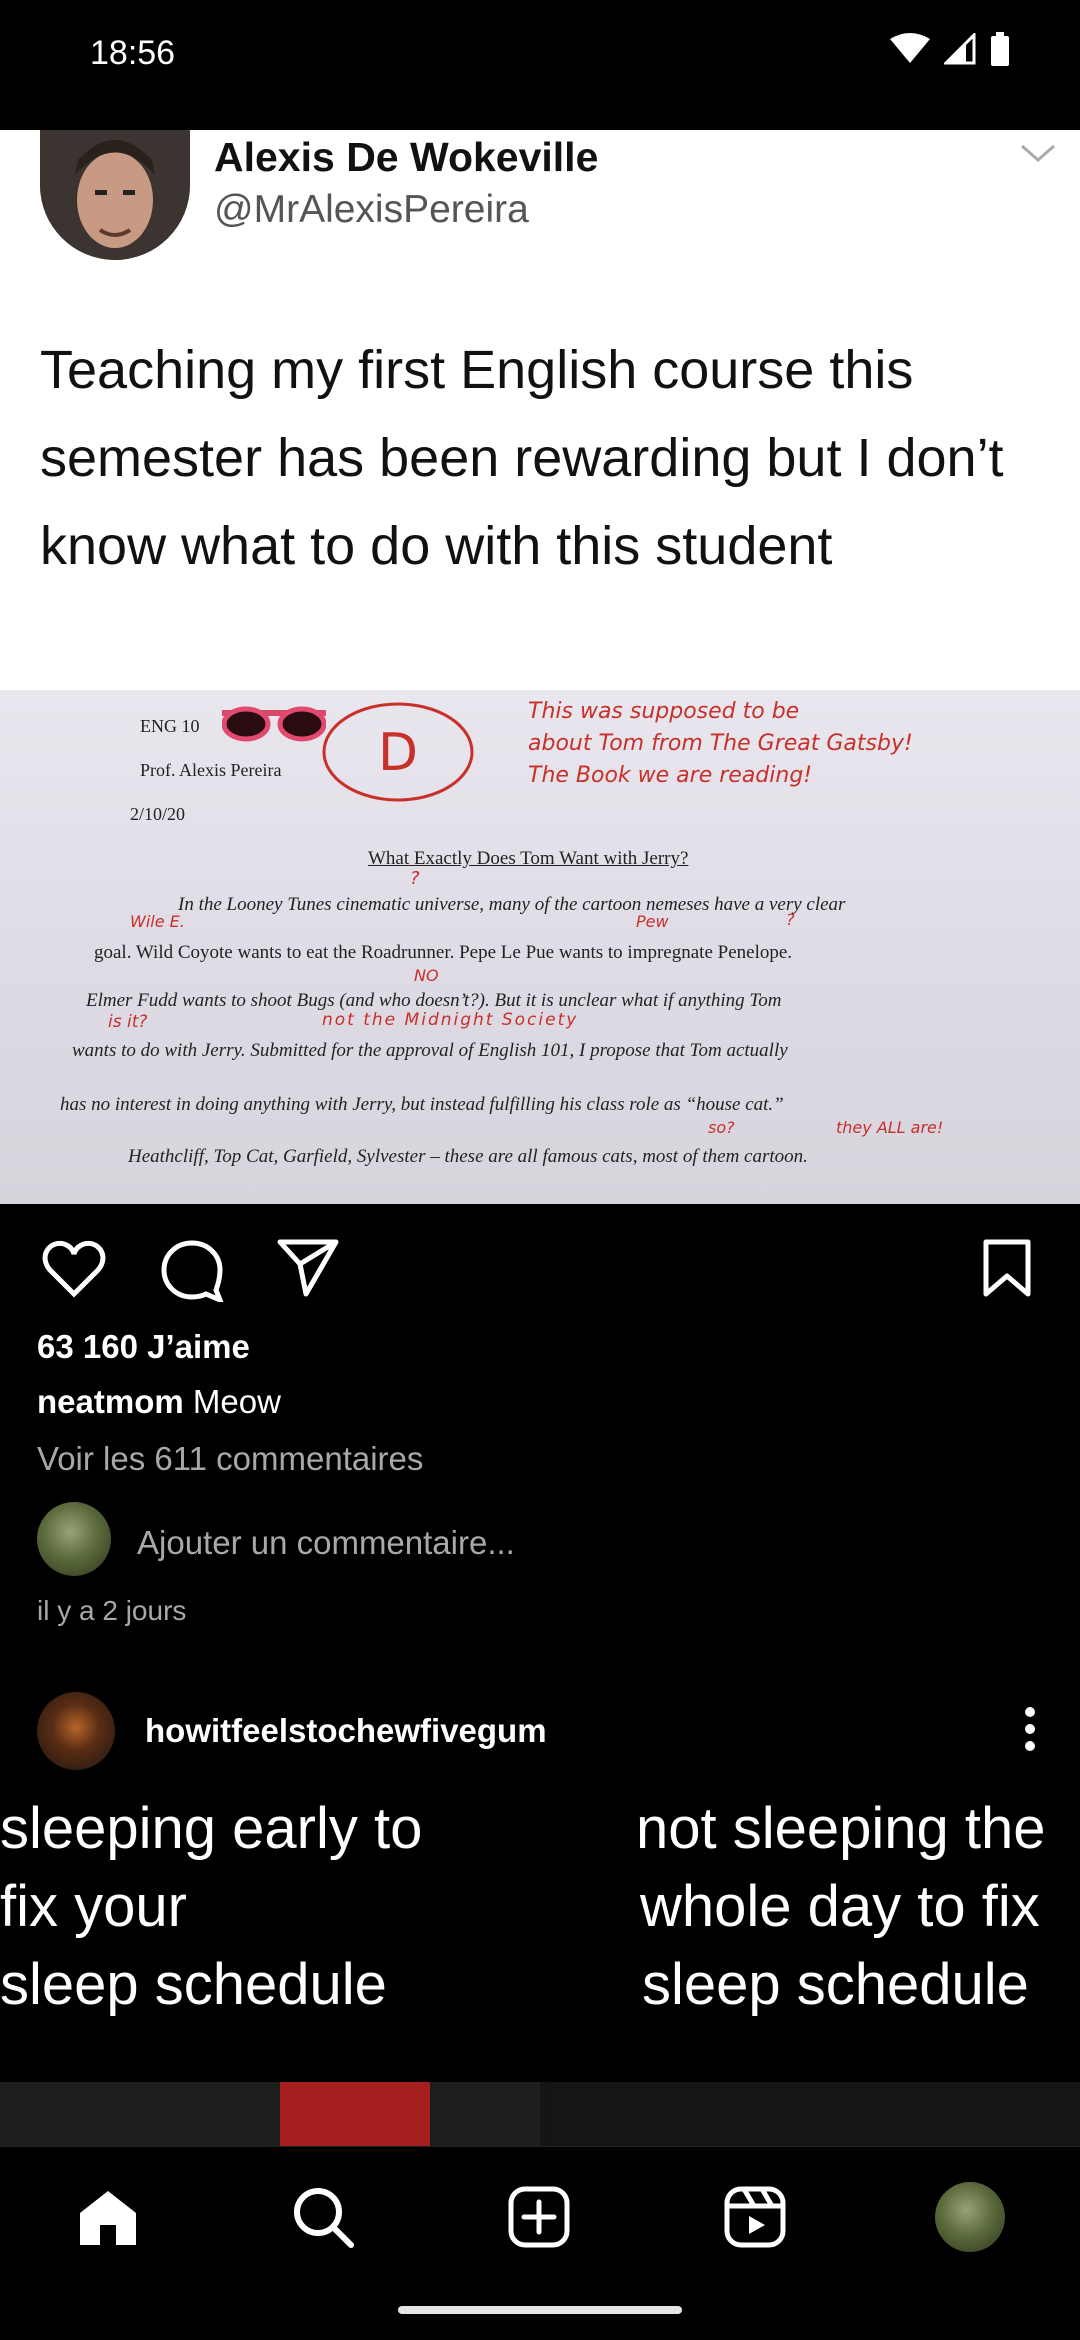  I want to click on paper-prof: Prof. Alexis Pereira, so click(211, 770).